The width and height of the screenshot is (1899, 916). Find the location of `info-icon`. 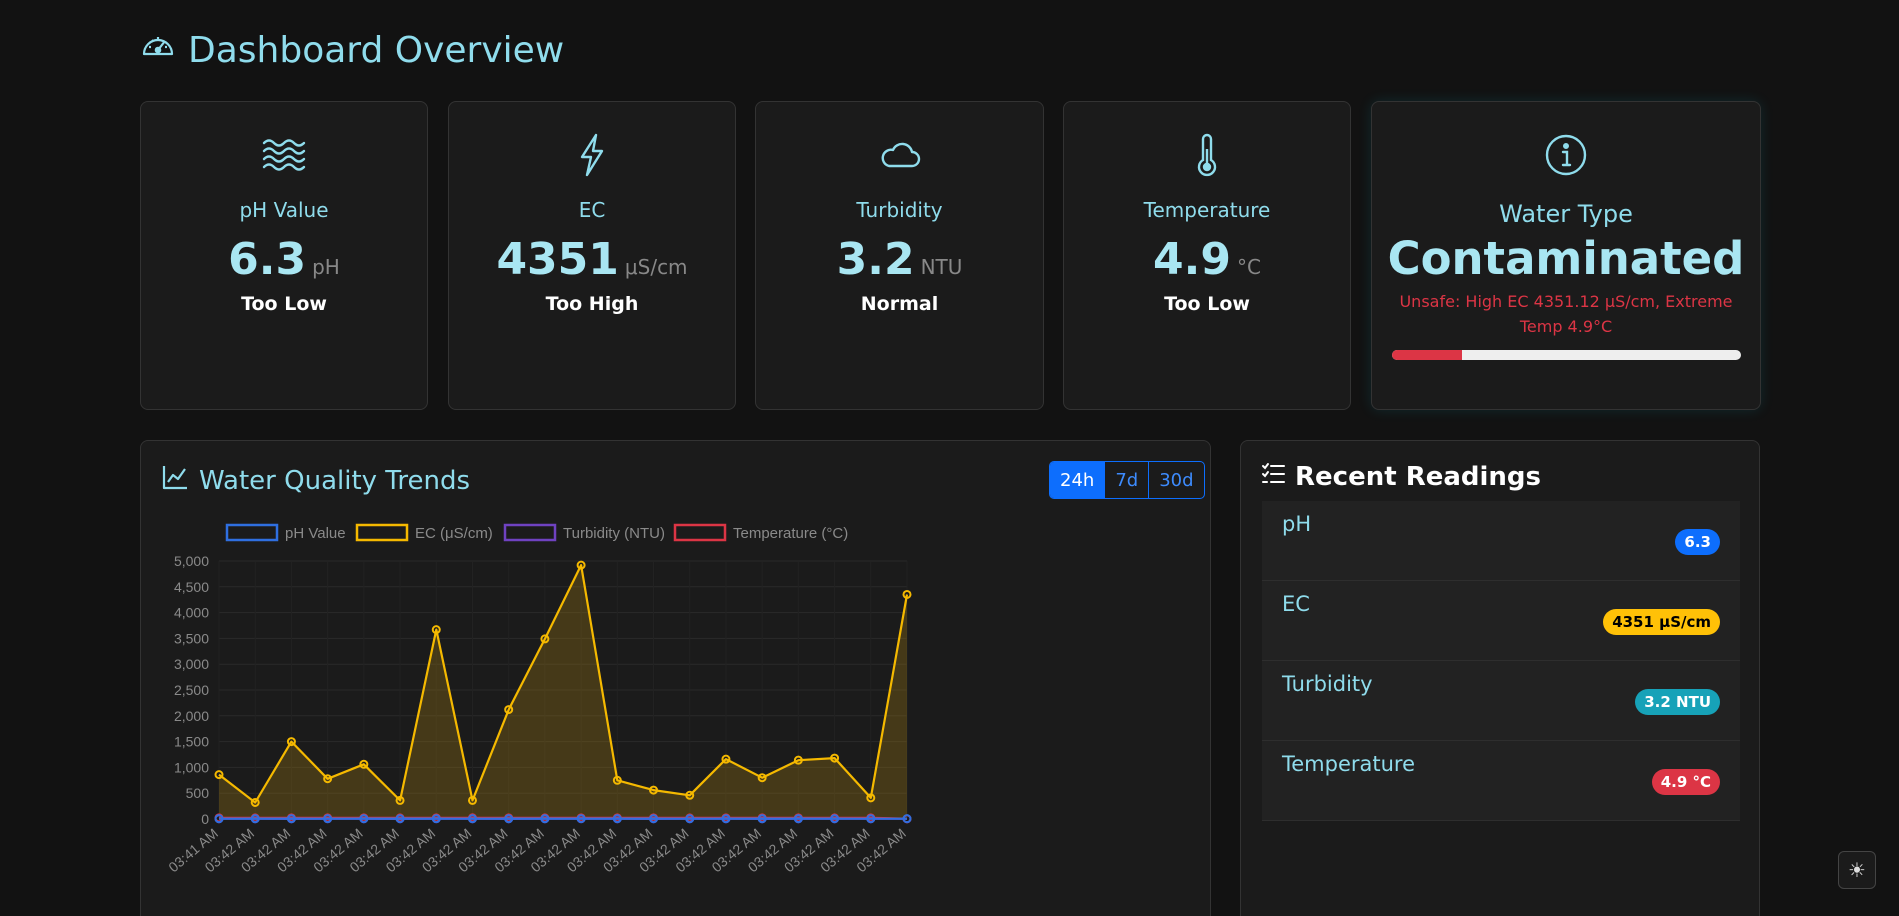

info-icon is located at coordinates (1566, 155).